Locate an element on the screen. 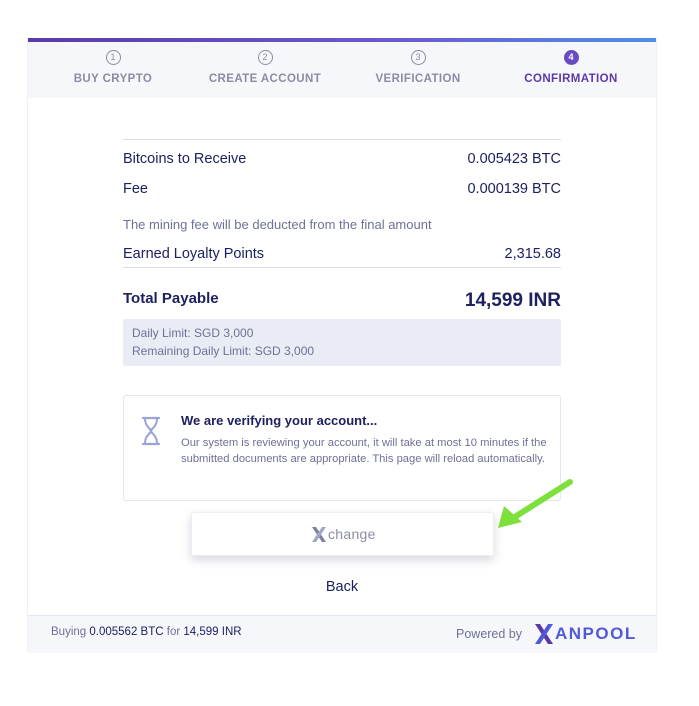 Image resolution: width=699 pixels, height=706 pixels. buying-summary: Buying 0.005562 BTC for 14,599 INR is located at coordinates (146, 632).